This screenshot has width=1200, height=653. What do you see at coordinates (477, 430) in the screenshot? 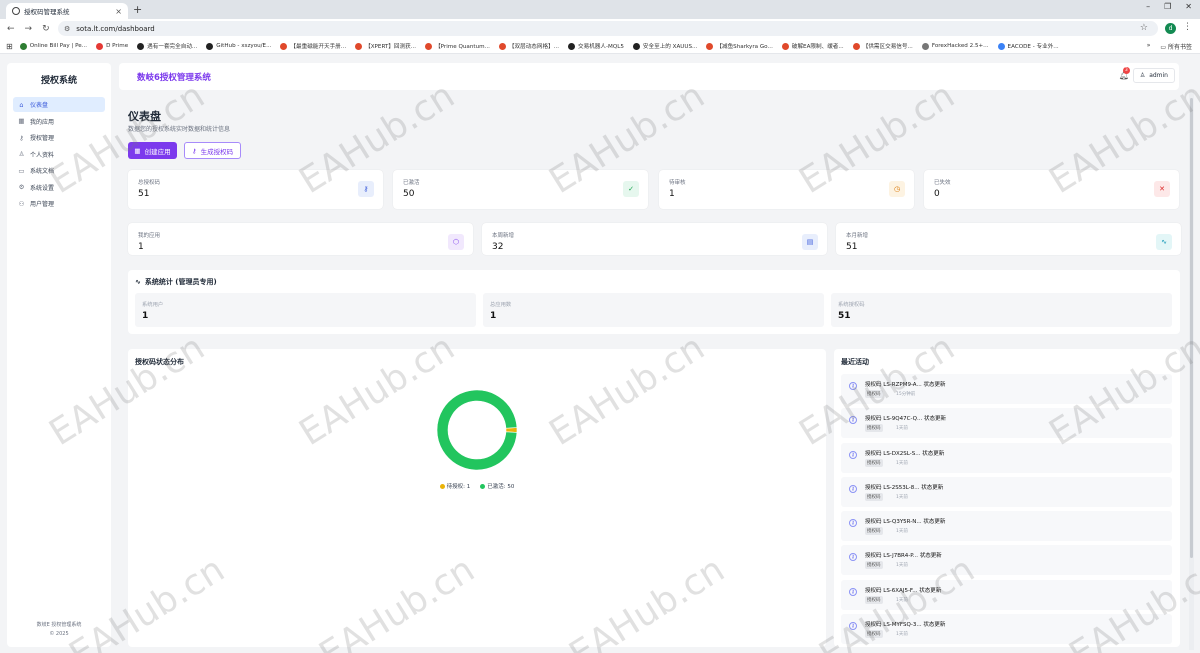
I see `donut-slice-已激活` at bounding box center [477, 430].